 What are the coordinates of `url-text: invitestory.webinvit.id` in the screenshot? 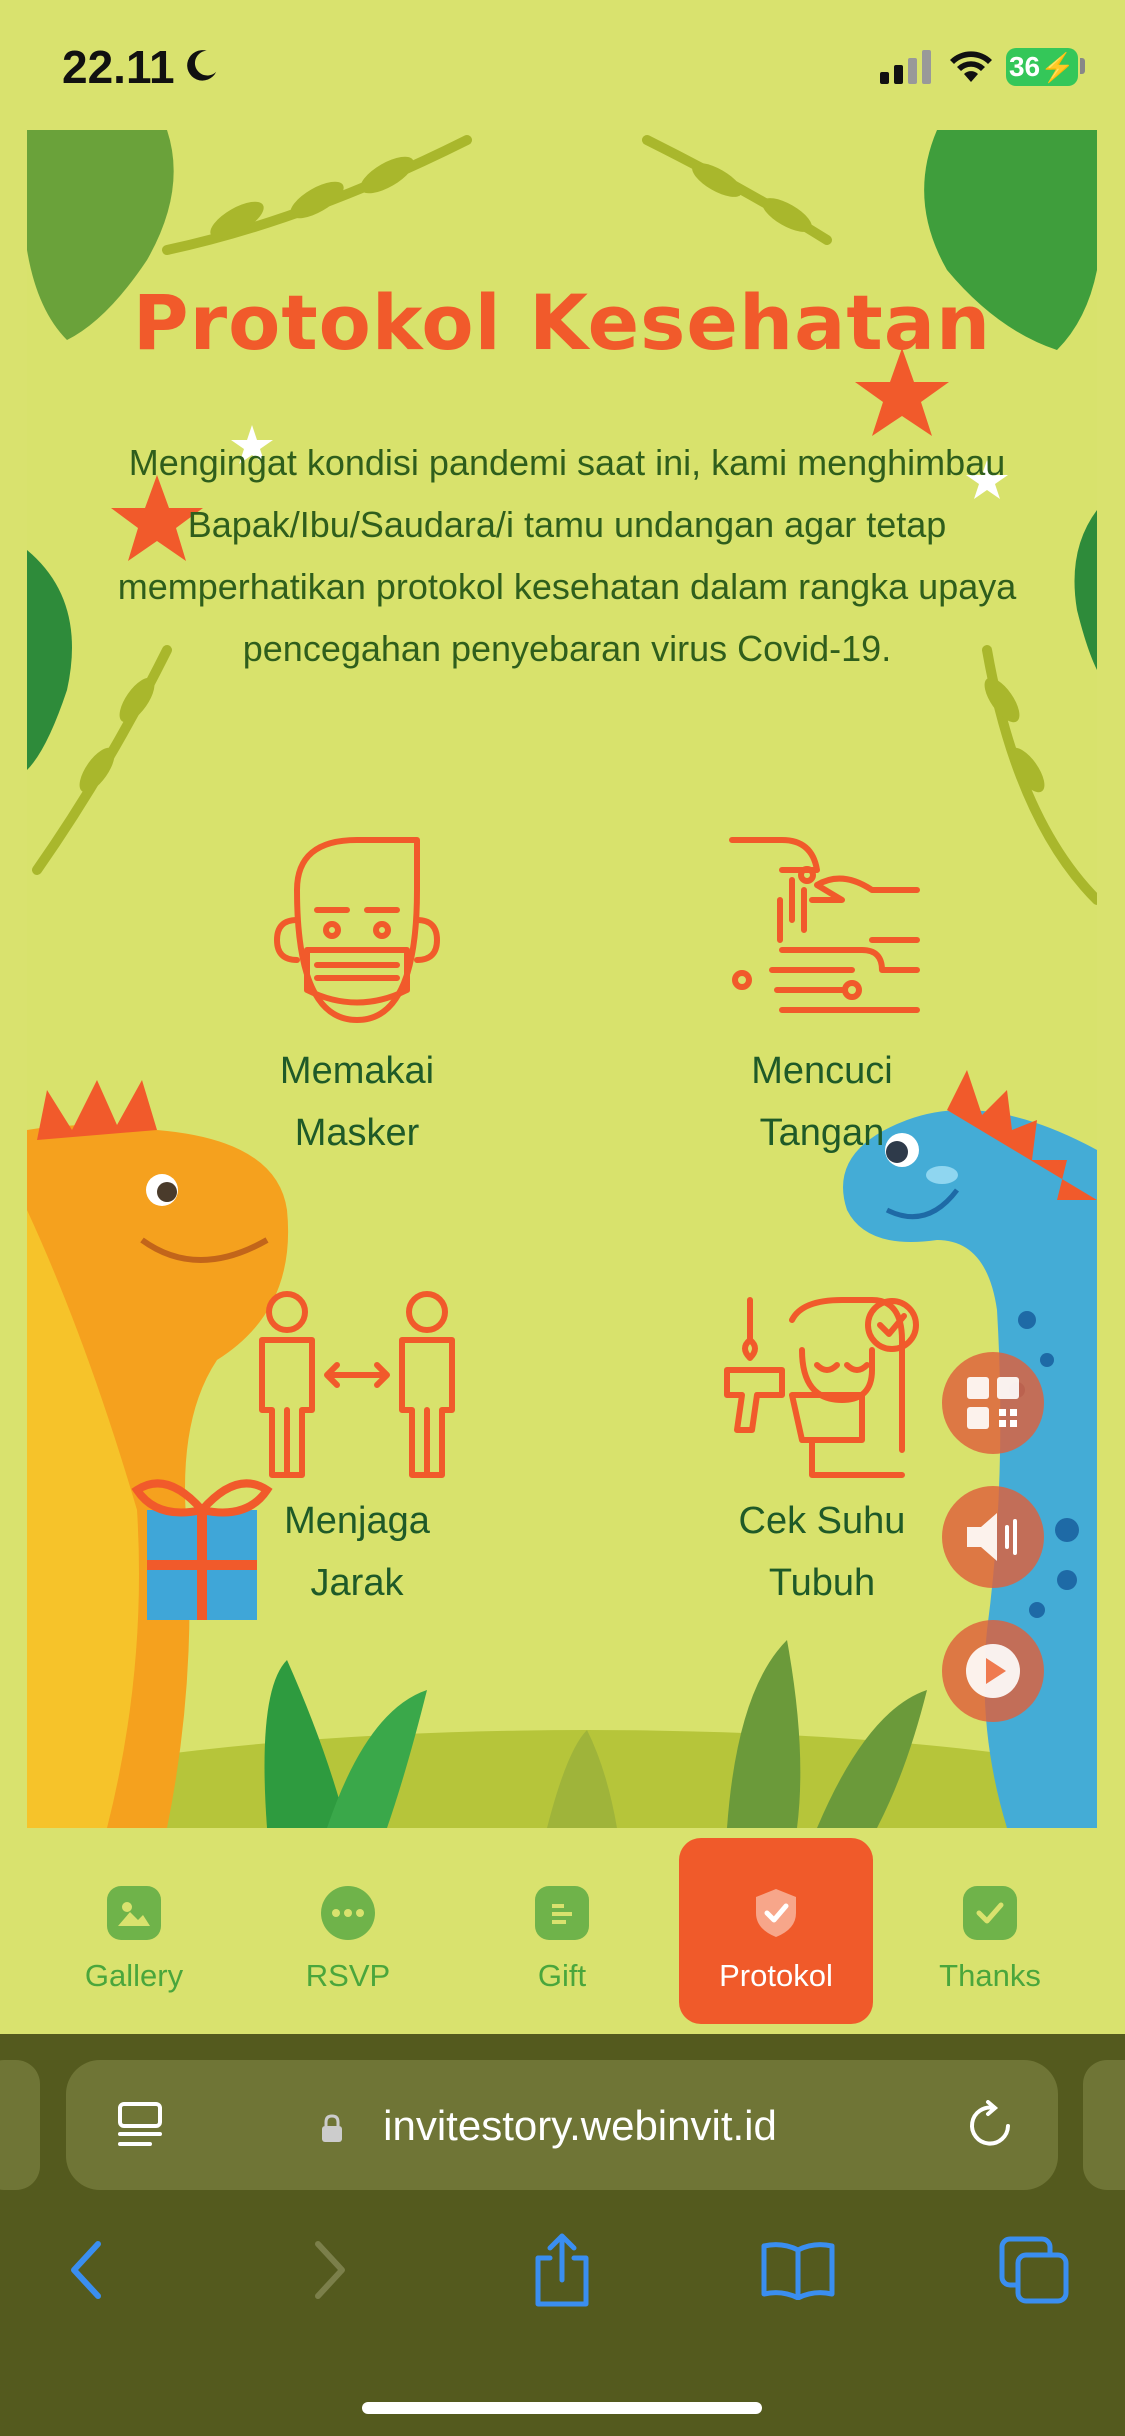 It's located at (580, 2125).